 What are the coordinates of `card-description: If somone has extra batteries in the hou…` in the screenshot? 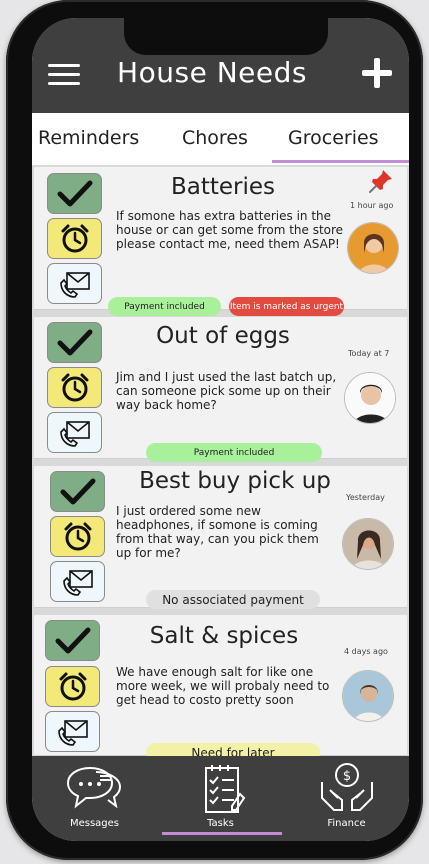 It's located at (230, 230).